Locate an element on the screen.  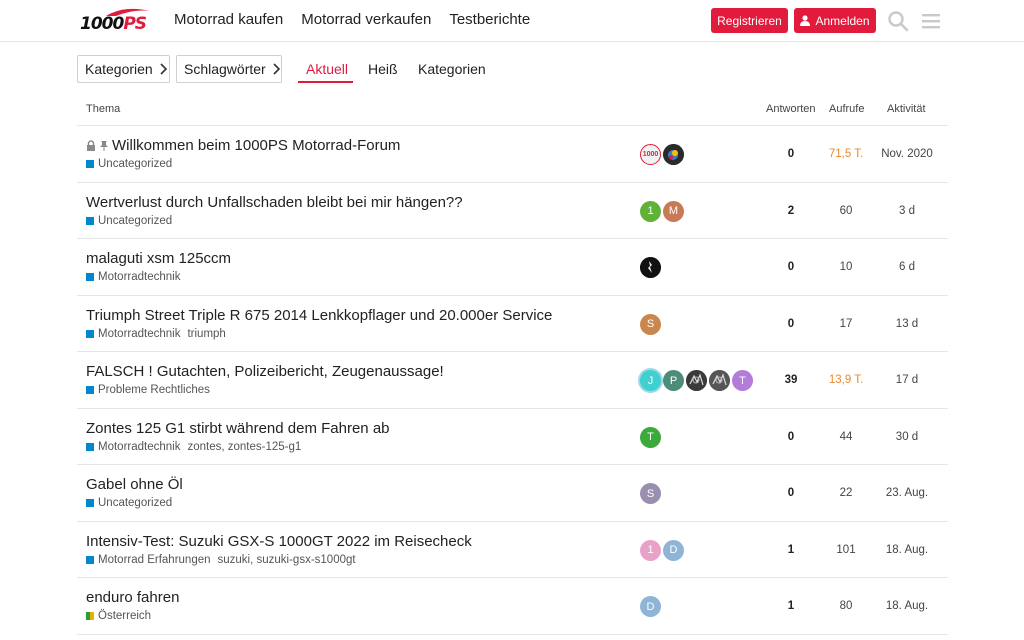
category-link: Probleme Rechtliches is located at coordinates (154, 390).